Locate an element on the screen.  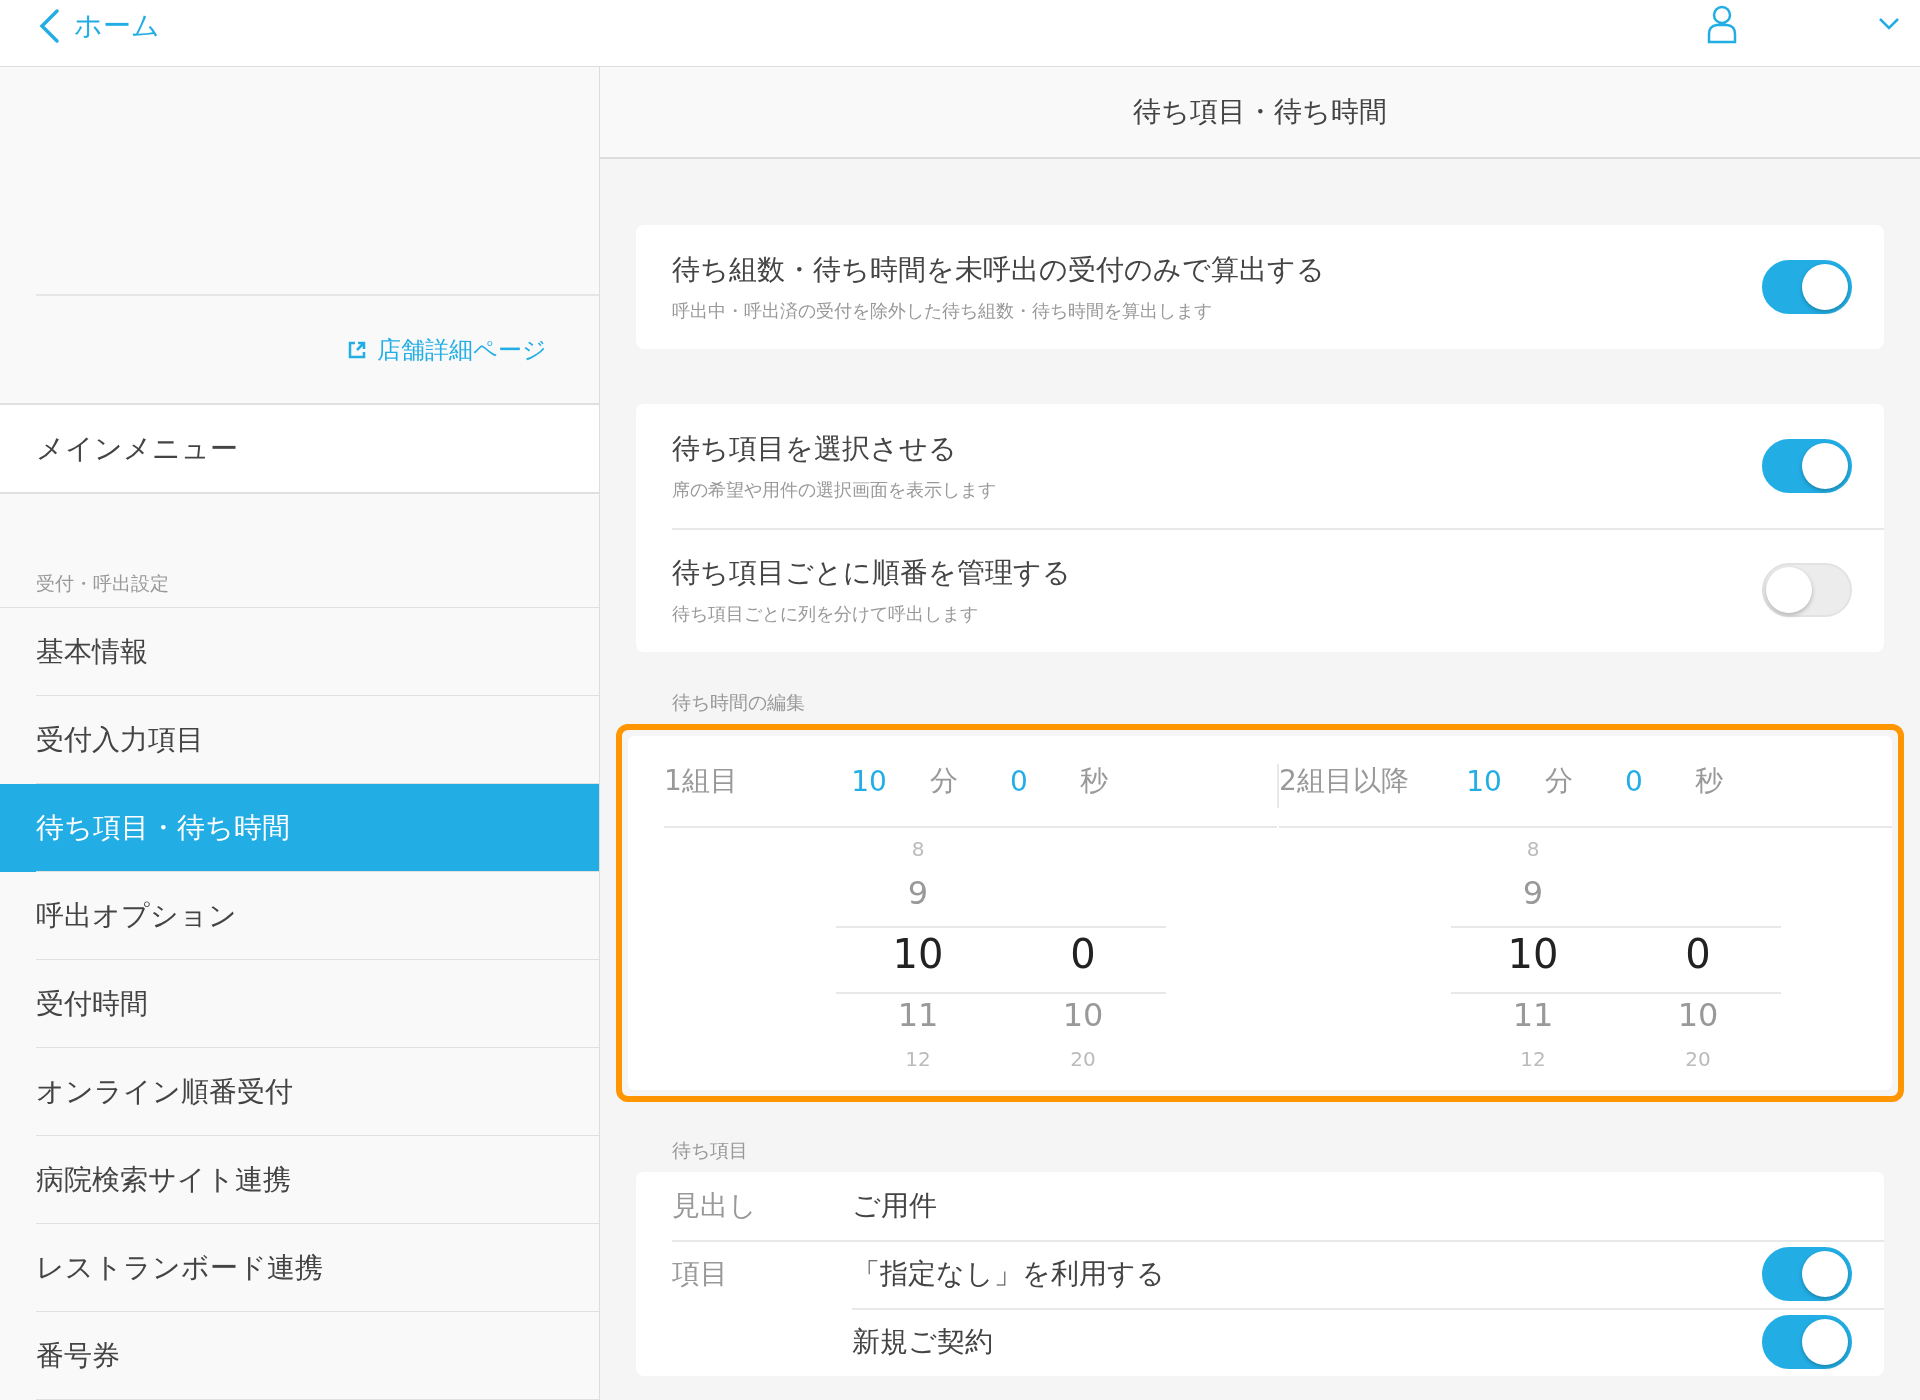
sidebar-item: 番号券 is located at coordinates (299, 1356).